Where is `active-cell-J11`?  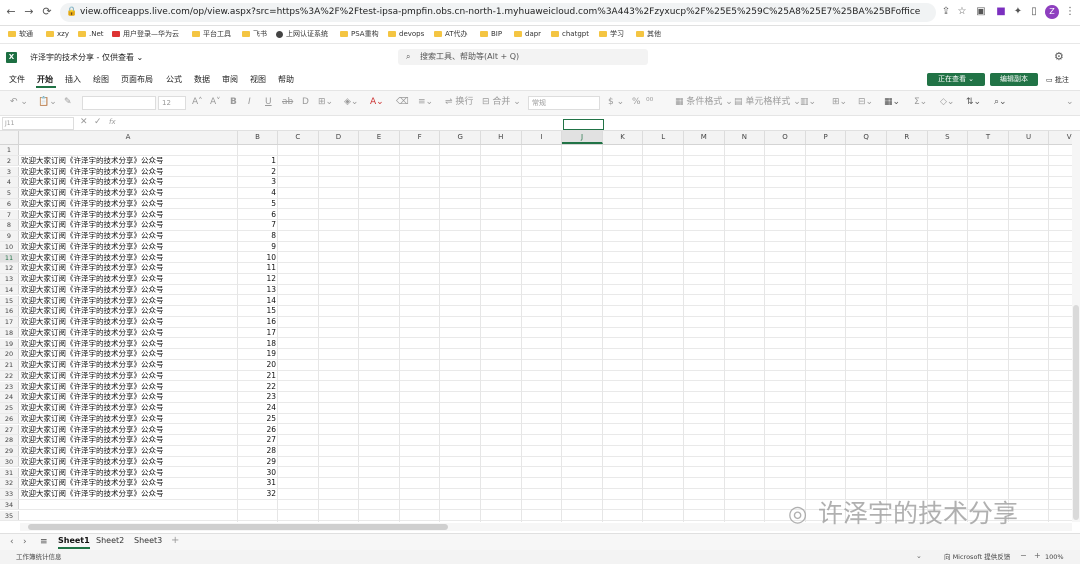
active-cell-J11 is located at coordinates (583, 124).